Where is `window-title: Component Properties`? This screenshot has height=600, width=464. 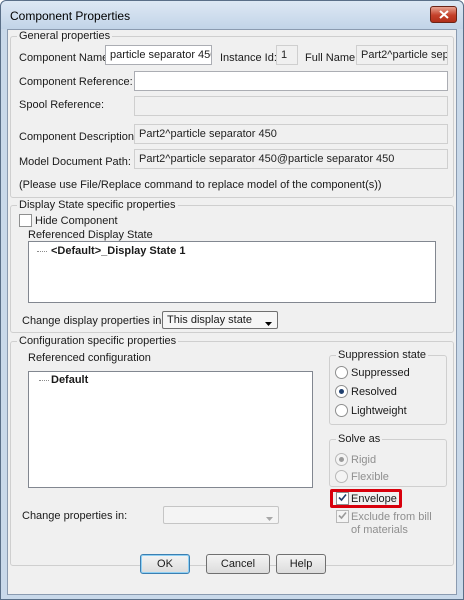
window-title: Component Properties is located at coordinates (70, 16).